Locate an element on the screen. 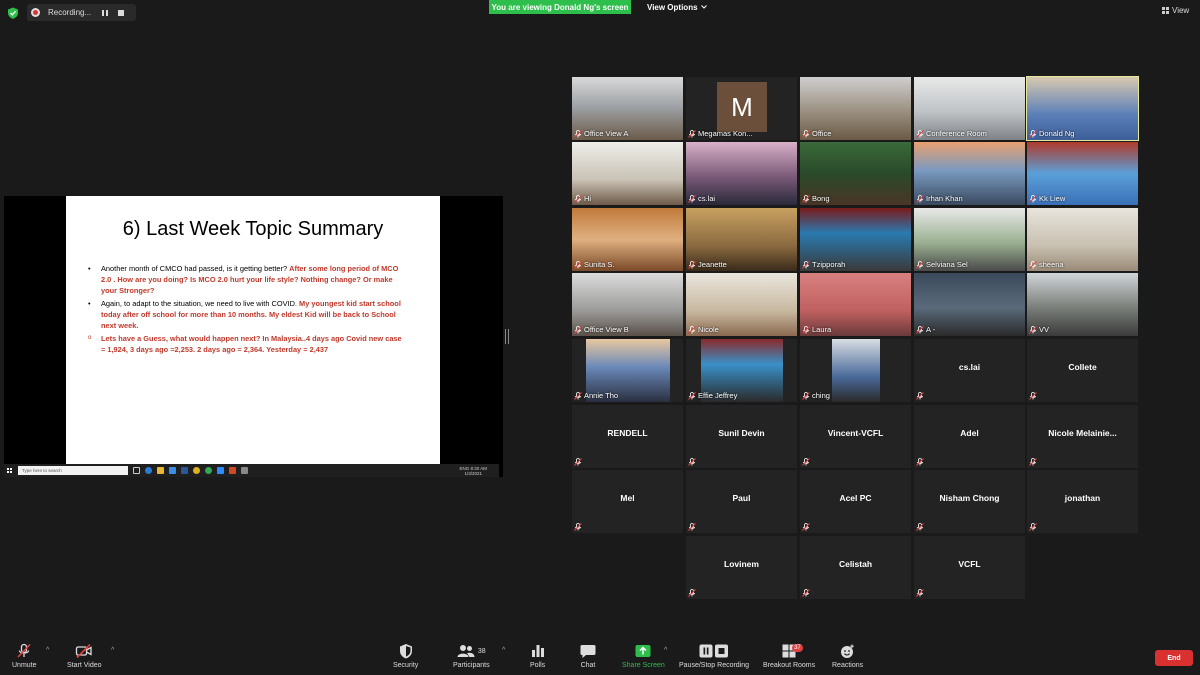 Image resolution: width=1200 pixels, height=675 pixels. participant-tile: RENDELL is located at coordinates (627, 436).